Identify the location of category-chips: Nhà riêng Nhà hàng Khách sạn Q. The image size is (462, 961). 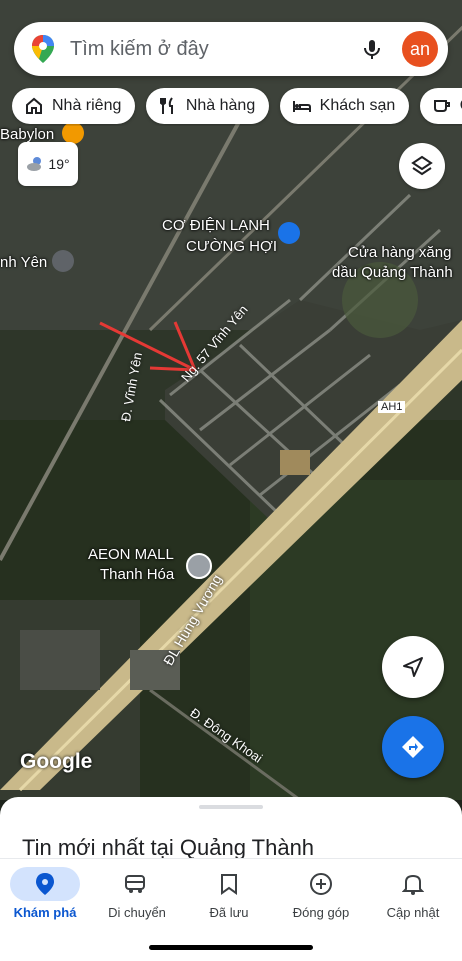
(237, 107).